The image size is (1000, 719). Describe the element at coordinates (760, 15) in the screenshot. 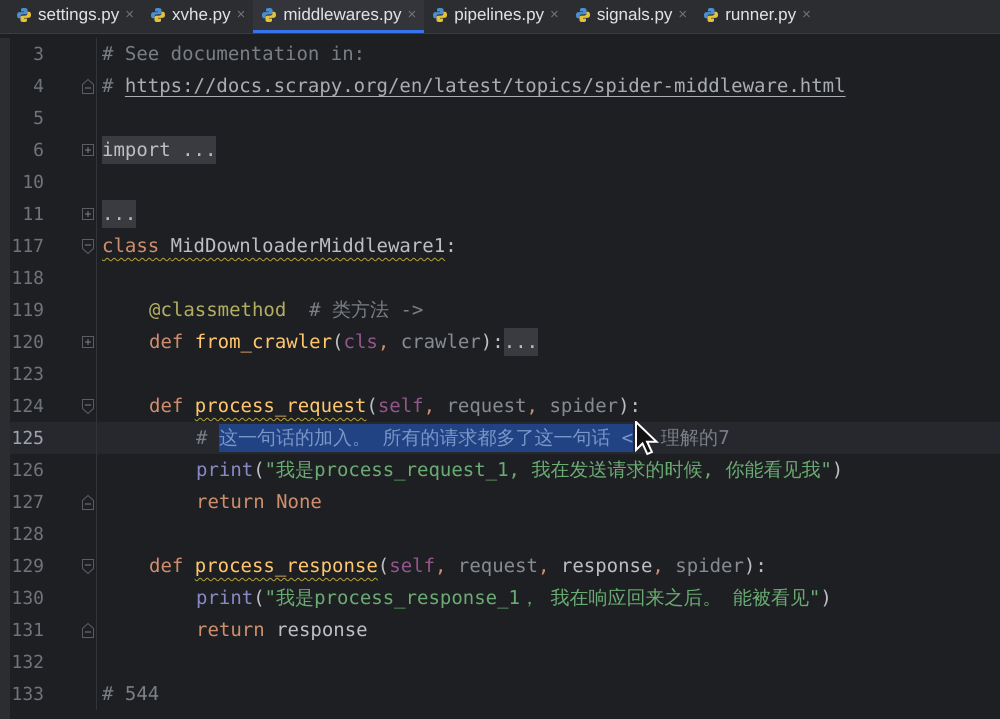

I see `tab-label: runner.py` at that location.